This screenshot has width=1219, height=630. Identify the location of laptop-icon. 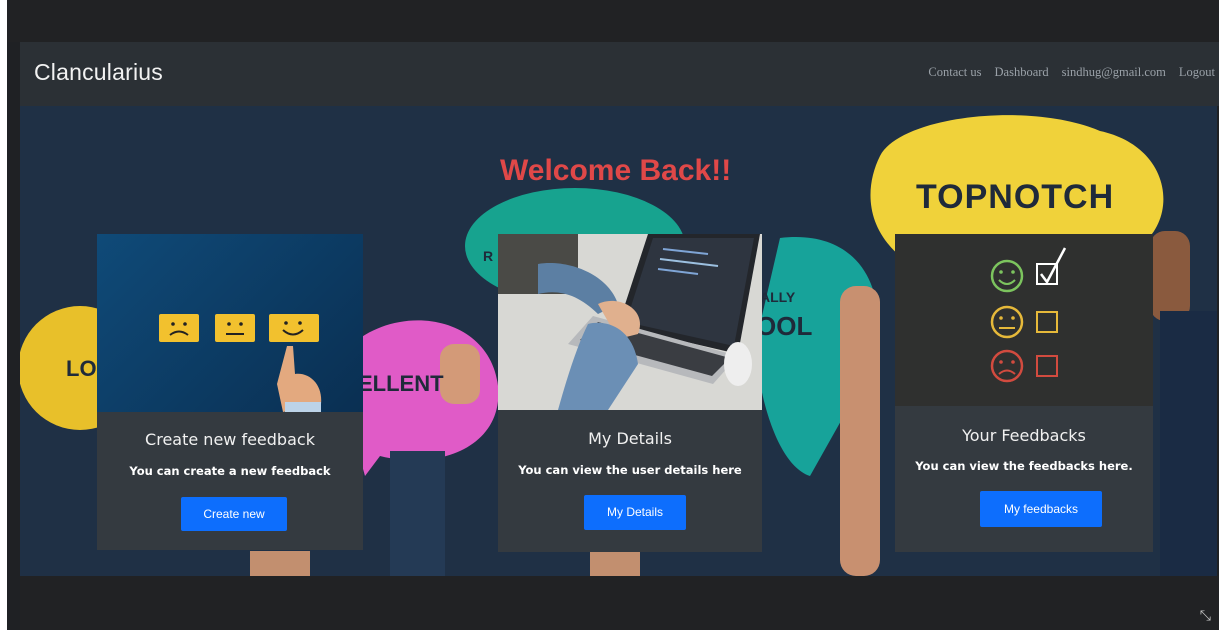
(630, 322).